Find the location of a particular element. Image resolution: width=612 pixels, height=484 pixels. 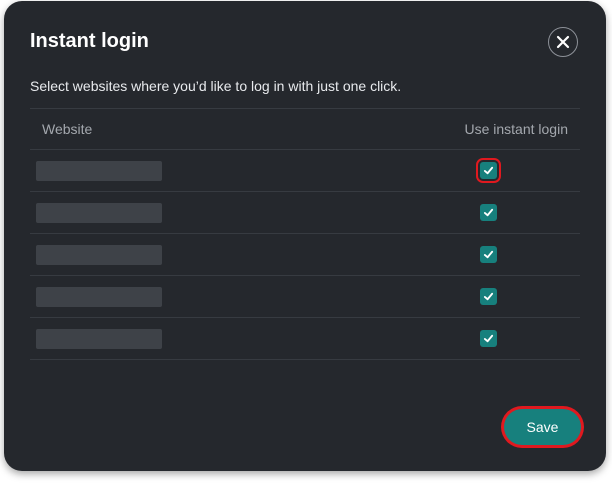

save-button: Save is located at coordinates (542, 427).